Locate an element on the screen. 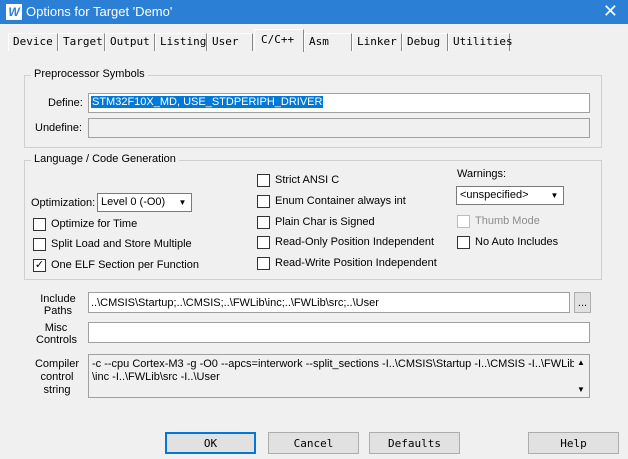 Image resolution: width=628 pixels, height=459 pixels. tab-linker: Linker is located at coordinates (377, 42).